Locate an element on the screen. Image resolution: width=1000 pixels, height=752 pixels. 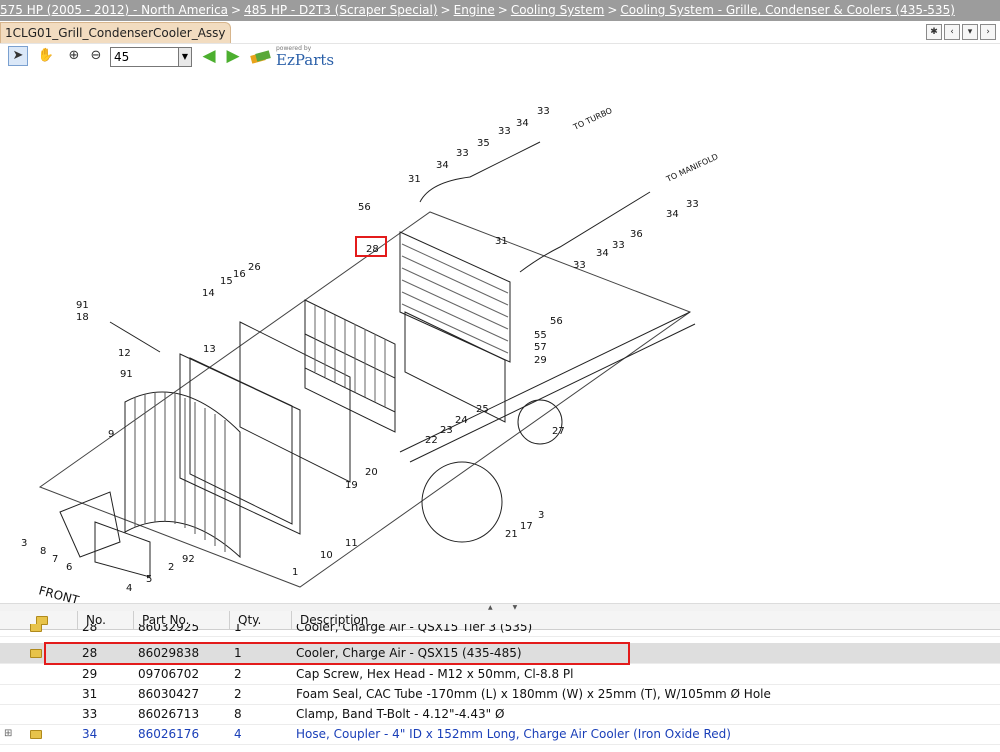
callout: 26 is located at coordinates (254, 267).